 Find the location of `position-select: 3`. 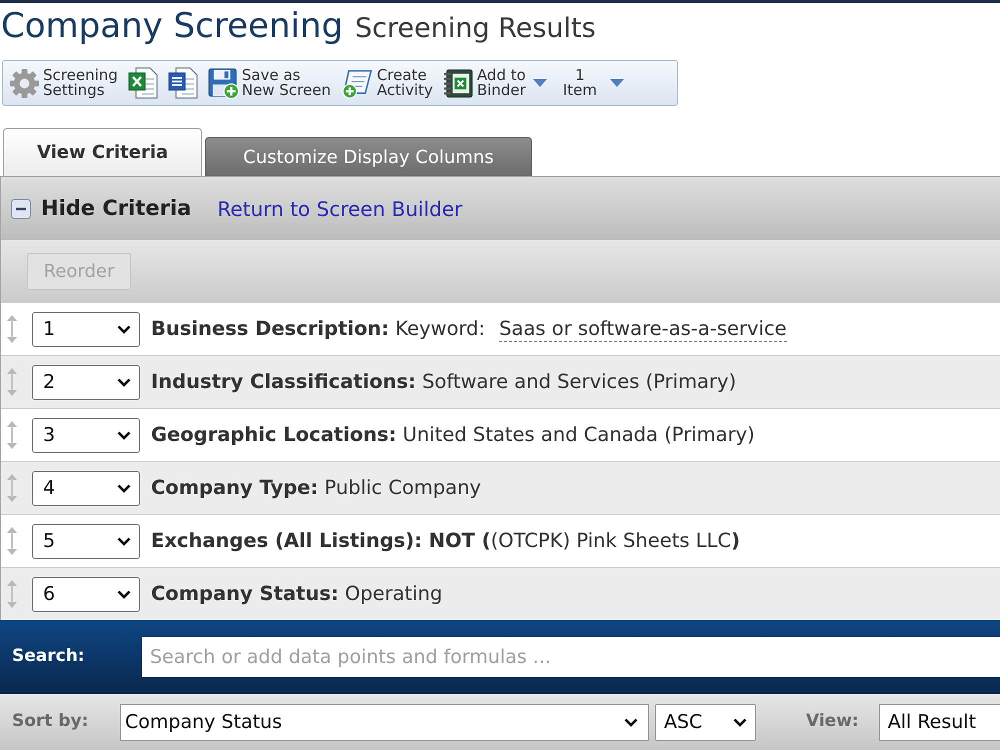

position-select: 3 is located at coordinates (86, 435).